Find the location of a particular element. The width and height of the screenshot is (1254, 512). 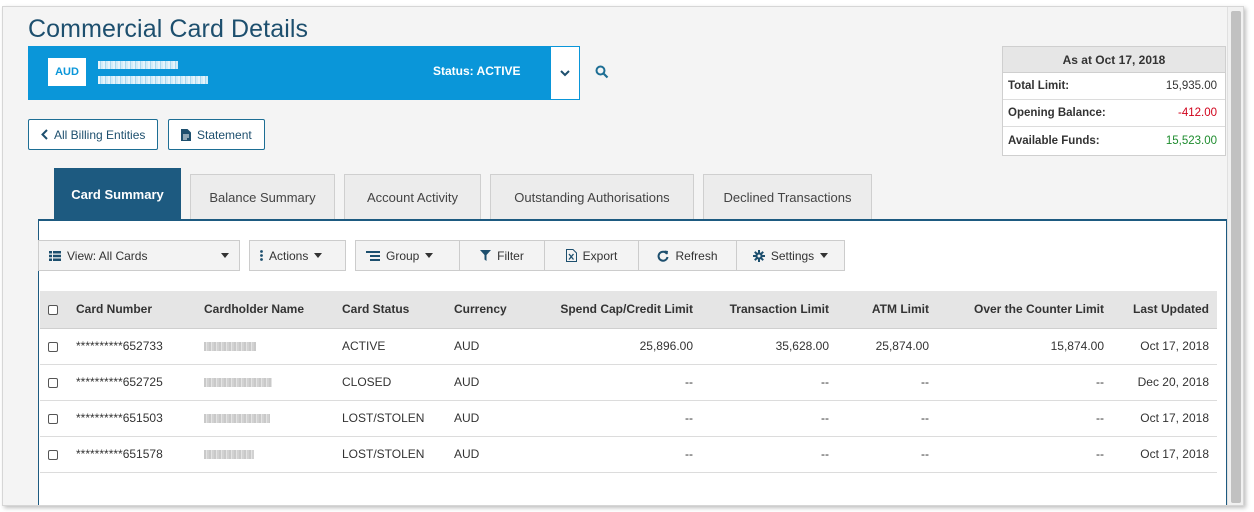

masked-account-number is located at coordinates (153, 80).